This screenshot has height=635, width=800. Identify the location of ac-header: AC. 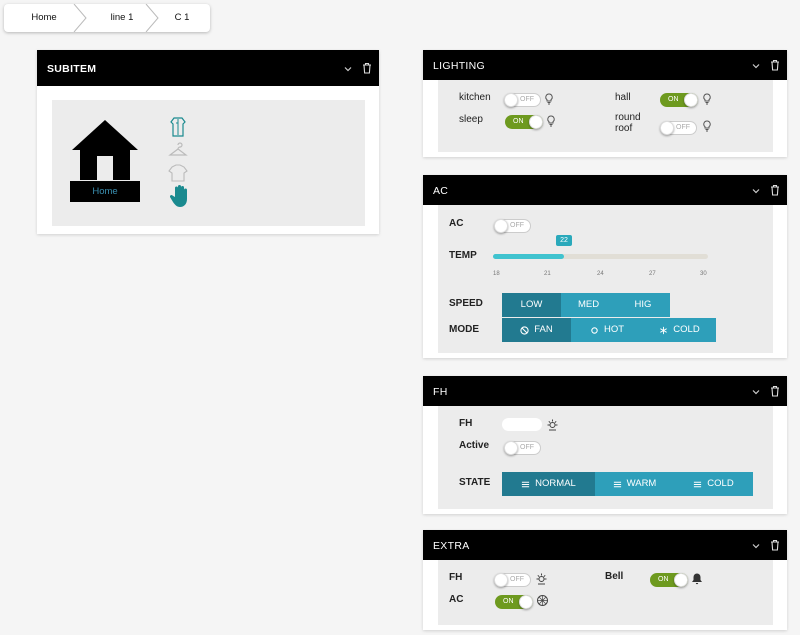
(605, 190).